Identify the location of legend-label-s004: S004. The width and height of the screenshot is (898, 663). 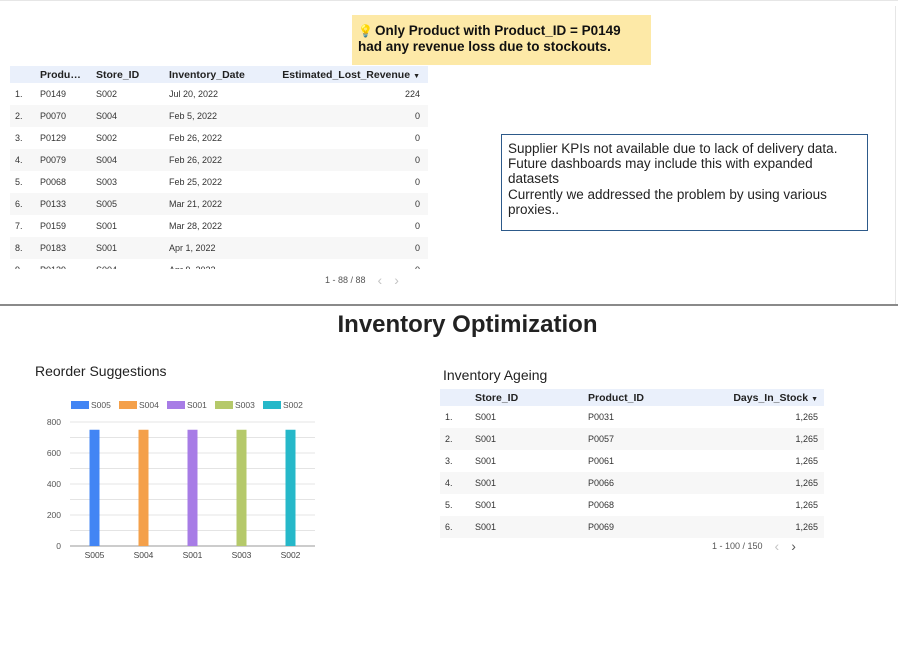
(149, 405).